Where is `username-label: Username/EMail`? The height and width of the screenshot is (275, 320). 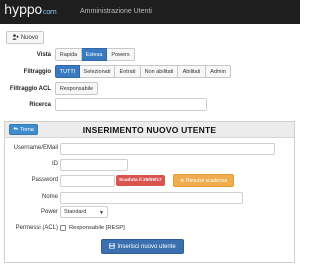 username-label: Username/EMail is located at coordinates (35, 148).